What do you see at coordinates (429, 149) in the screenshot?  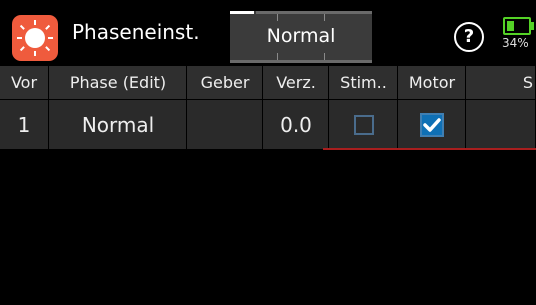 I see `selection-underline` at bounding box center [429, 149].